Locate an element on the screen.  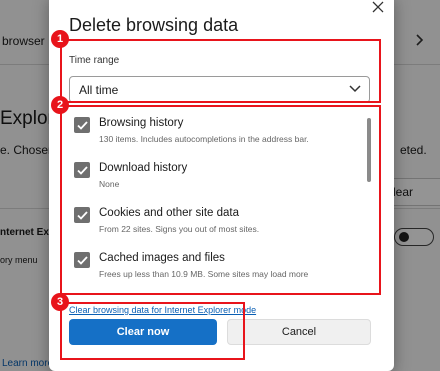
annotation-box-time-range is located at coordinates (220, 71).